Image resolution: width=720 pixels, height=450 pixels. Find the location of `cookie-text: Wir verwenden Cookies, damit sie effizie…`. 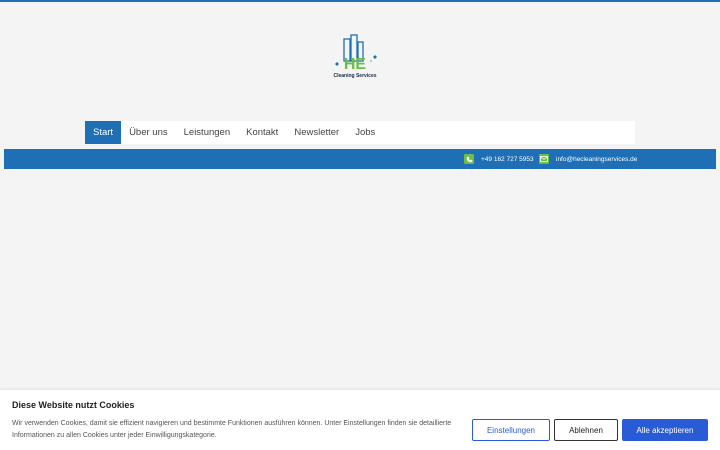

cookie-text: Wir verwenden Cookies, damit sie effizie… is located at coordinates (232, 429).